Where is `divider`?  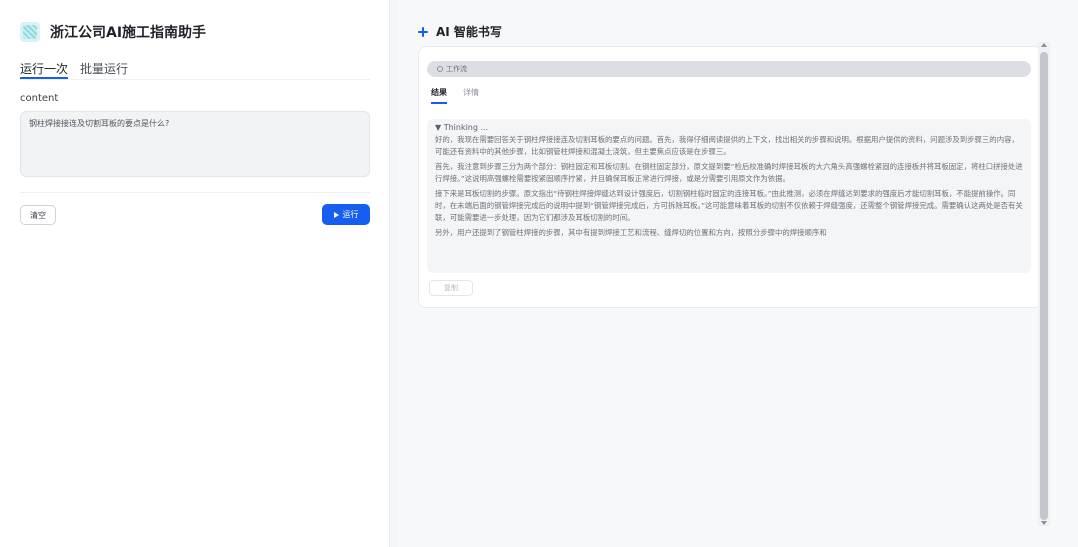 divider is located at coordinates (195, 192).